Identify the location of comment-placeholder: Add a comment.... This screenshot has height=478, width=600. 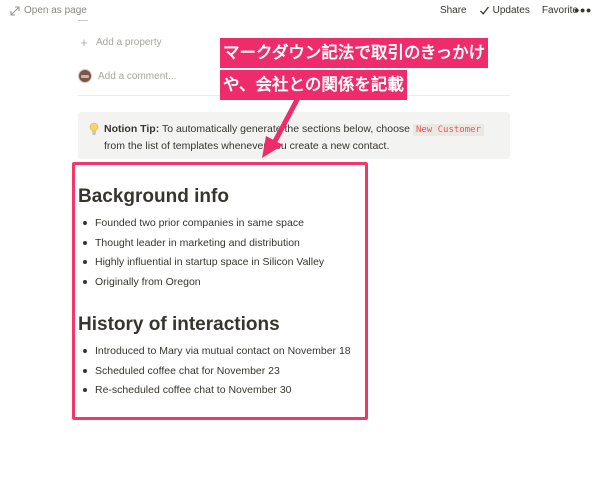
(137, 76).